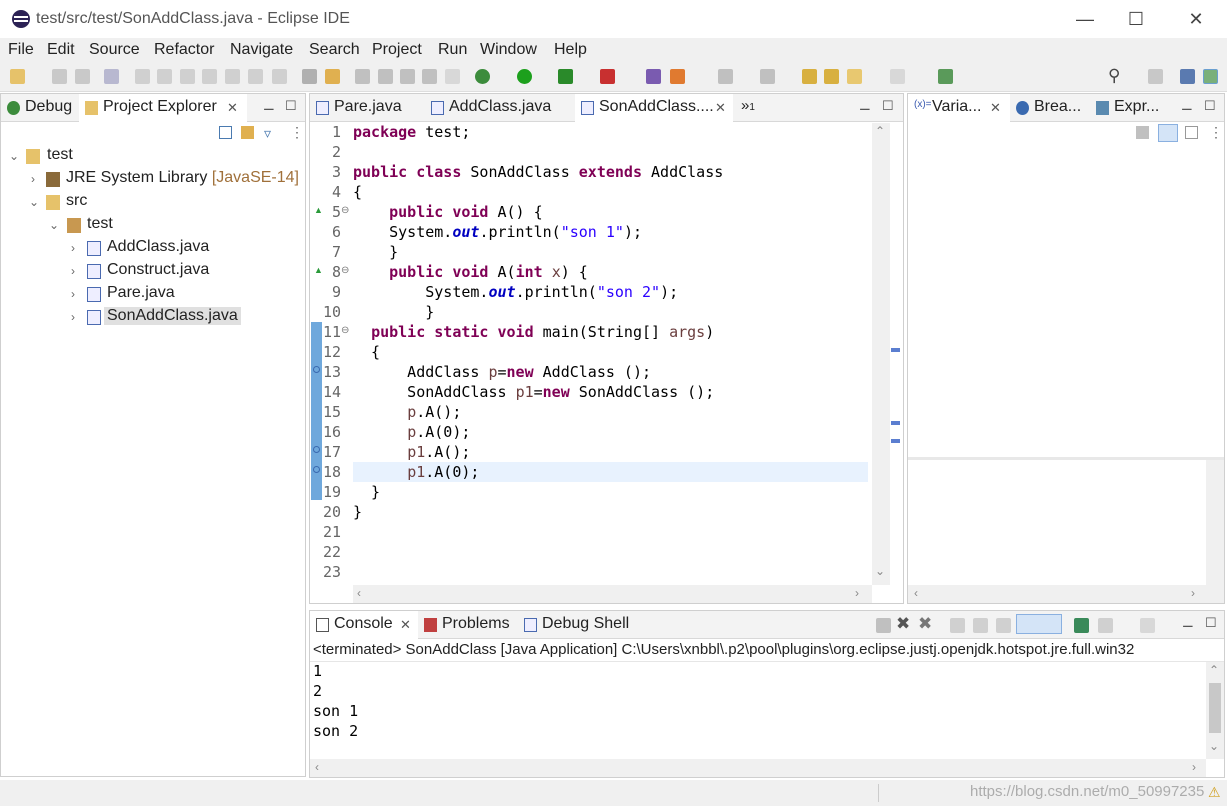 This screenshot has width=1227, height=806. I want to click on new-icon, so click(17, 76).